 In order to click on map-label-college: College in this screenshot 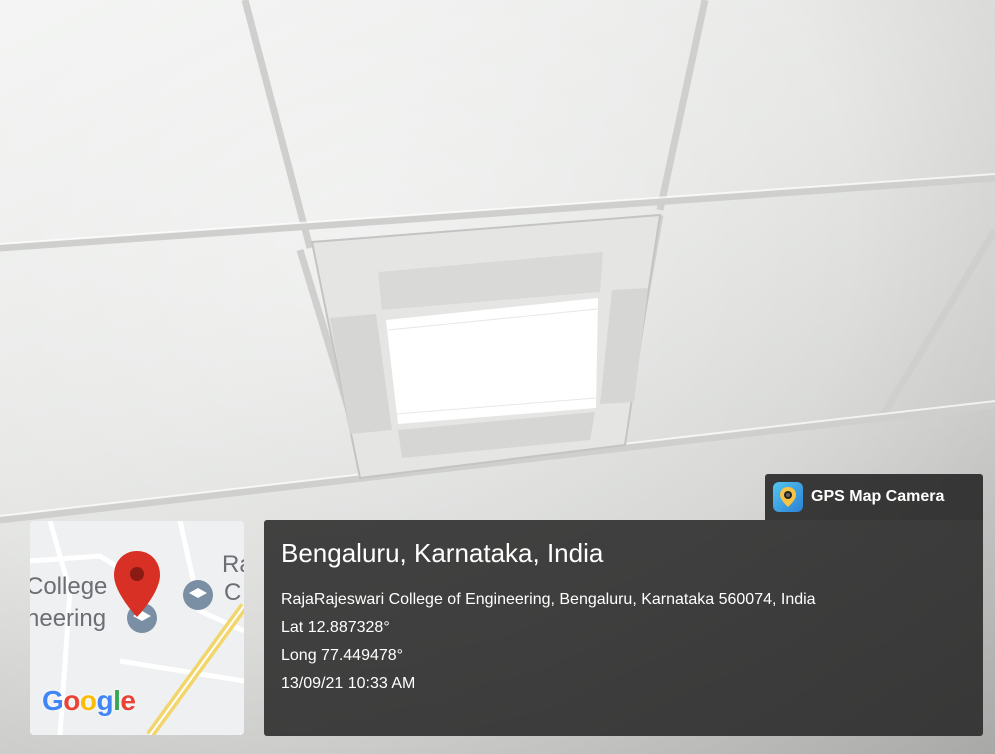, I will do `click(69, 586)`.